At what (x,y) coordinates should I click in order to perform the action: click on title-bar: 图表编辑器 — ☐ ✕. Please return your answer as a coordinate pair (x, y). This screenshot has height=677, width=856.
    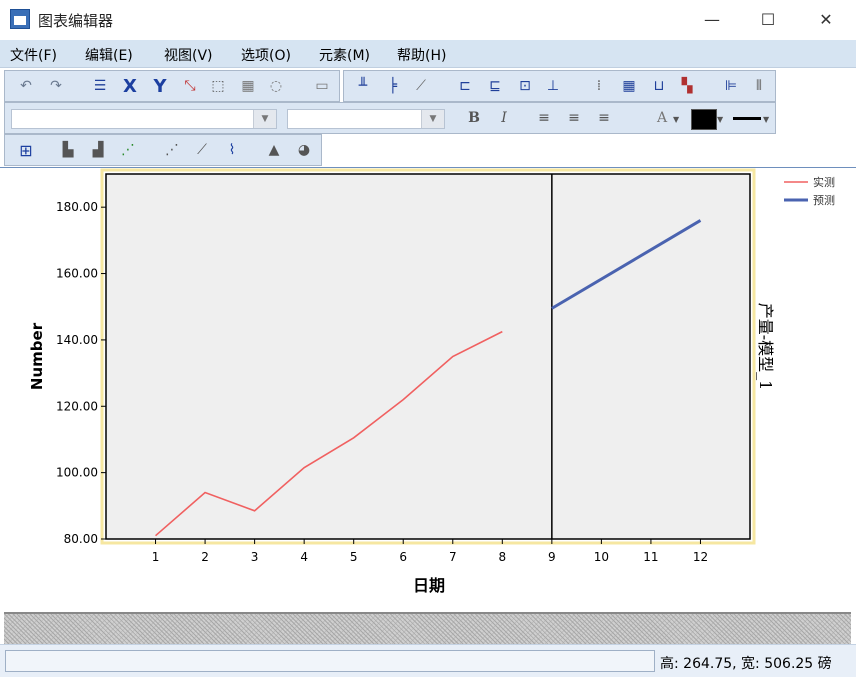
    Looking at the image, I should click on (428, 20).